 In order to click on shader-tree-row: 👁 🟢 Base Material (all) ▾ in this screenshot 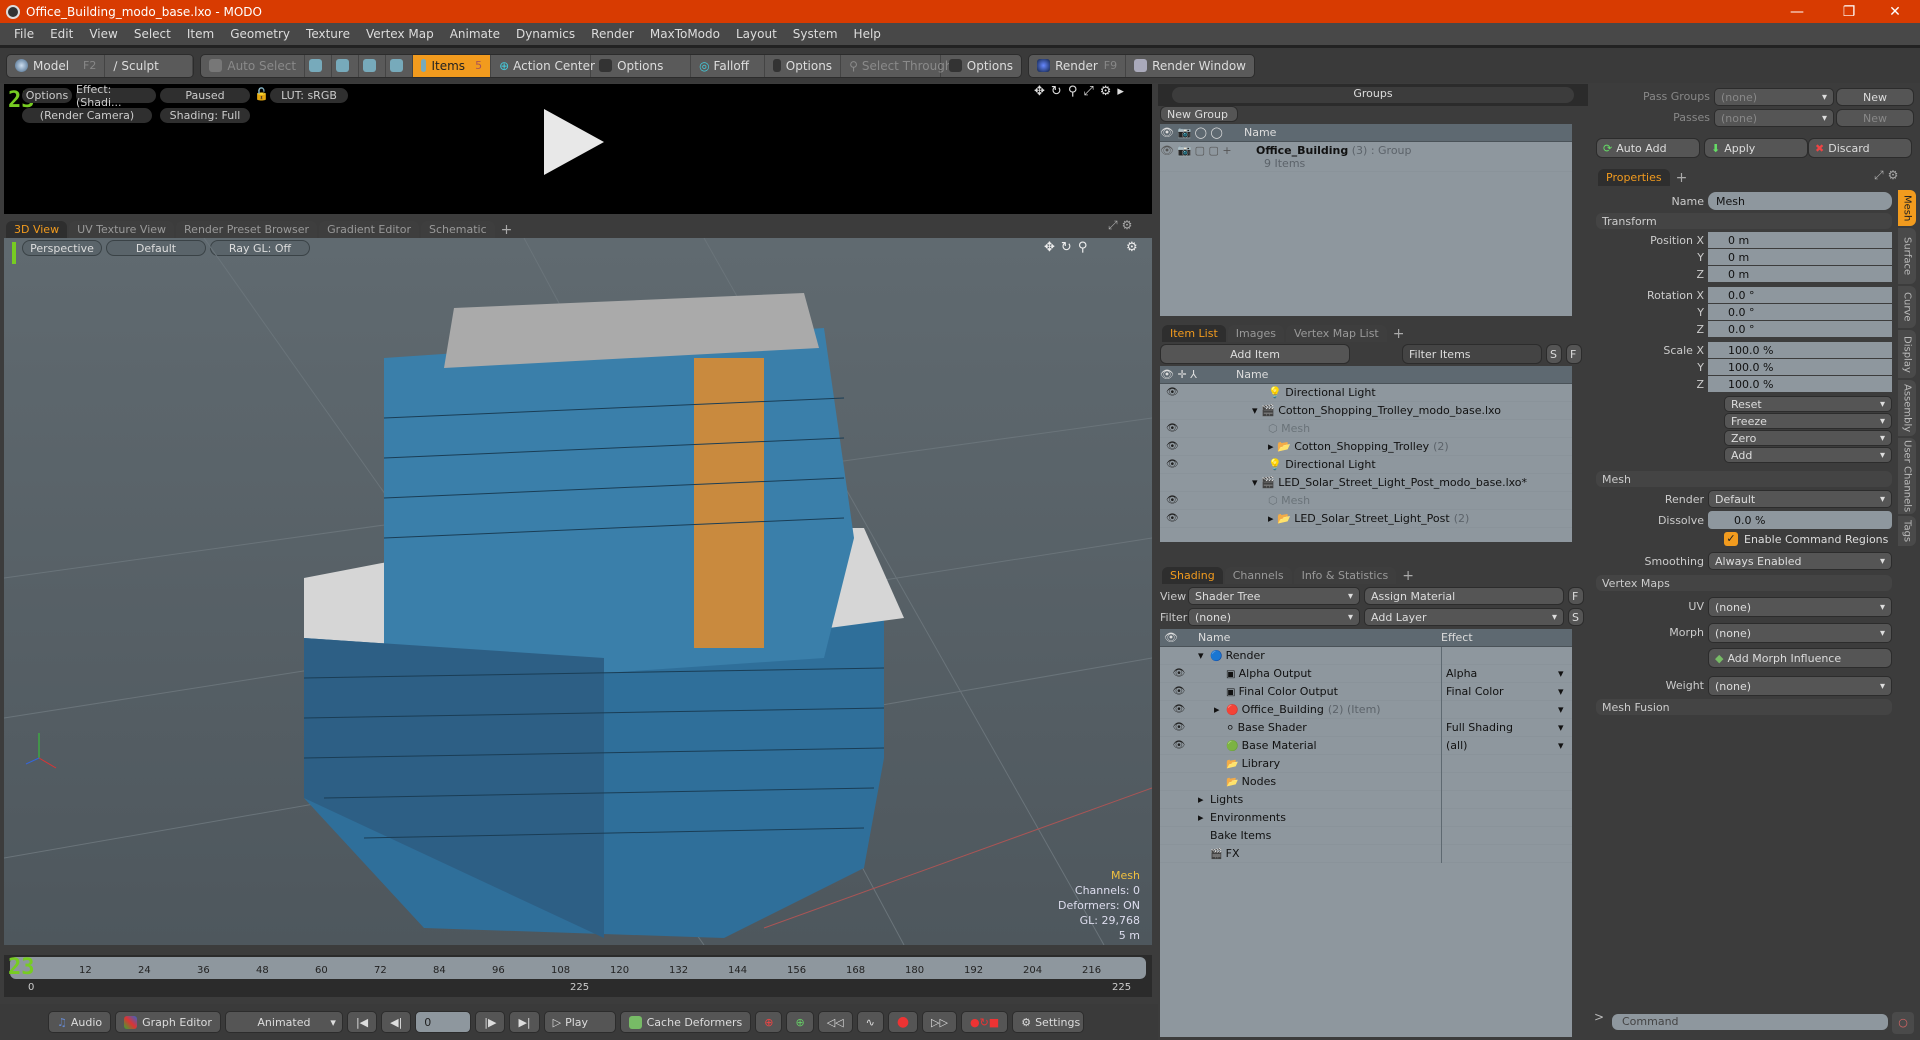, I will do `click(1366, 745)`.